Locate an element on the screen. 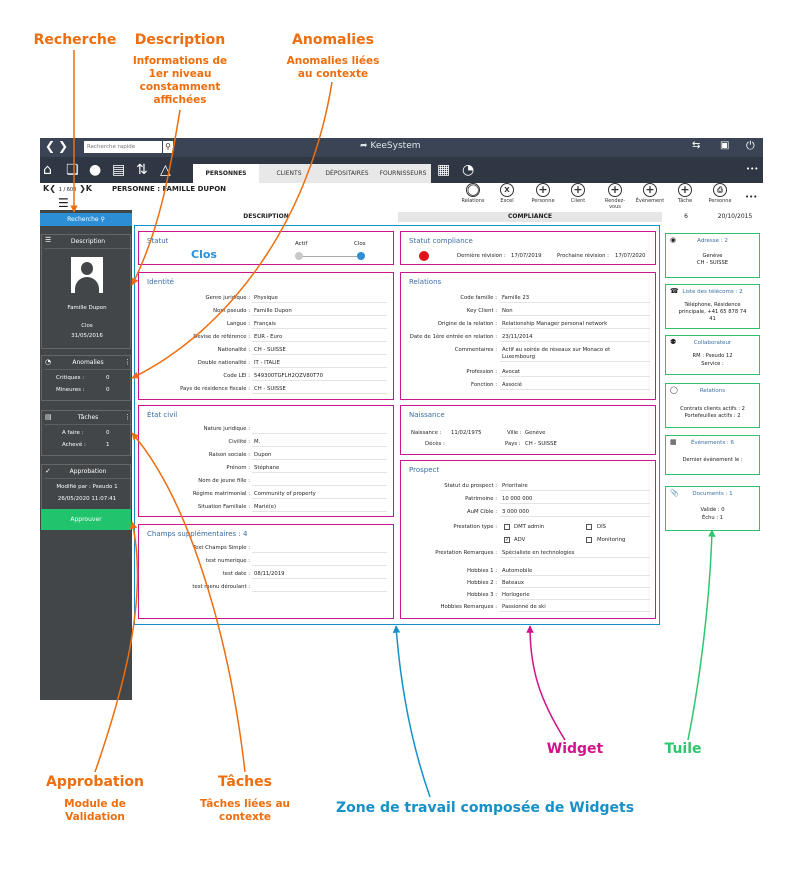 This screenshot has width=800, height=871. folder-icon: ❏ is located at coordinates (72, 170).